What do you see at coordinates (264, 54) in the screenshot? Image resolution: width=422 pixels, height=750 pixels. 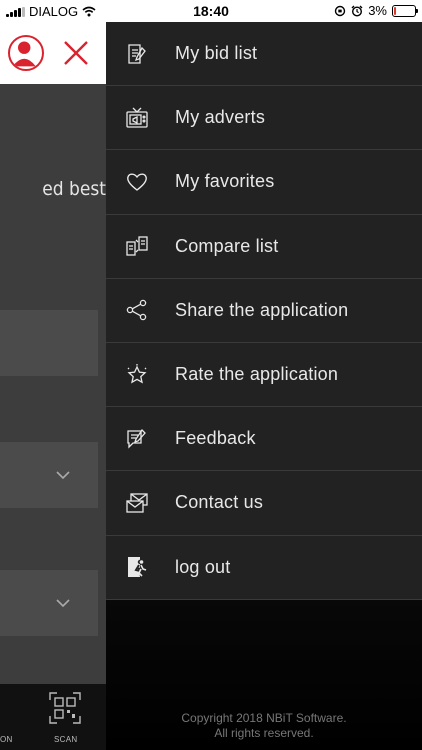 I see `menu-item-my-bid-list: My bid list` at bounding box center [264, 54].